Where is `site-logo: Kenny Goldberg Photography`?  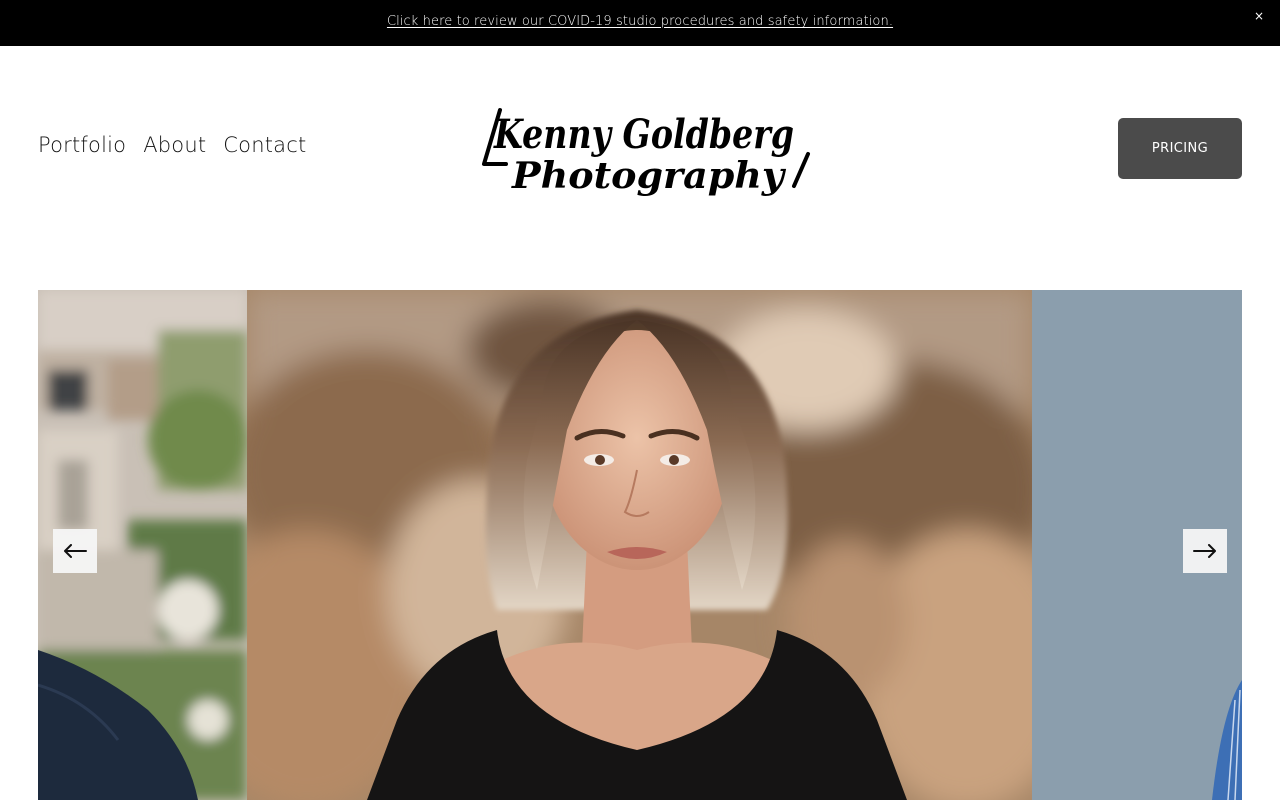 site-logo: Kenny Goldberg Photography is located at coordinates (646, 152).